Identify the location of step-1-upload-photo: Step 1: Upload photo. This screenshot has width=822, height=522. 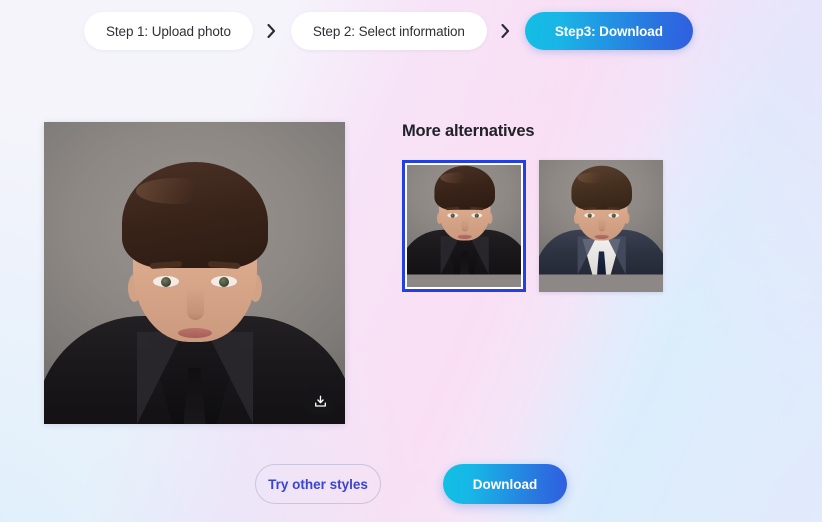
(168, 31).